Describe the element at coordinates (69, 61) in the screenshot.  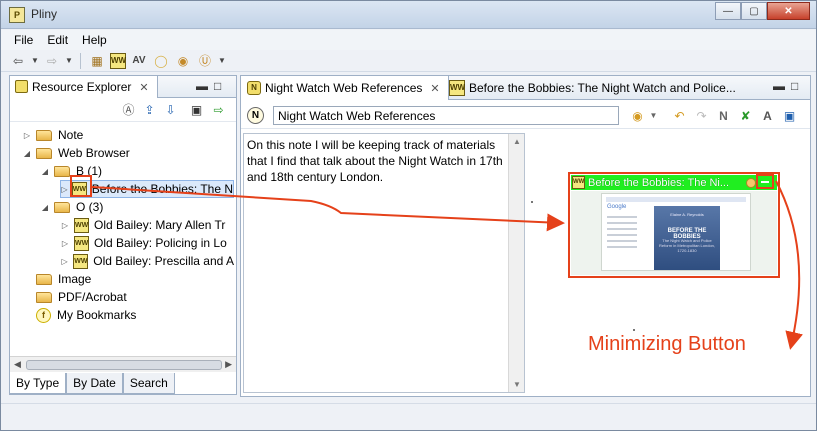
I see `forward-dropdown-icon: ▼` at that location.